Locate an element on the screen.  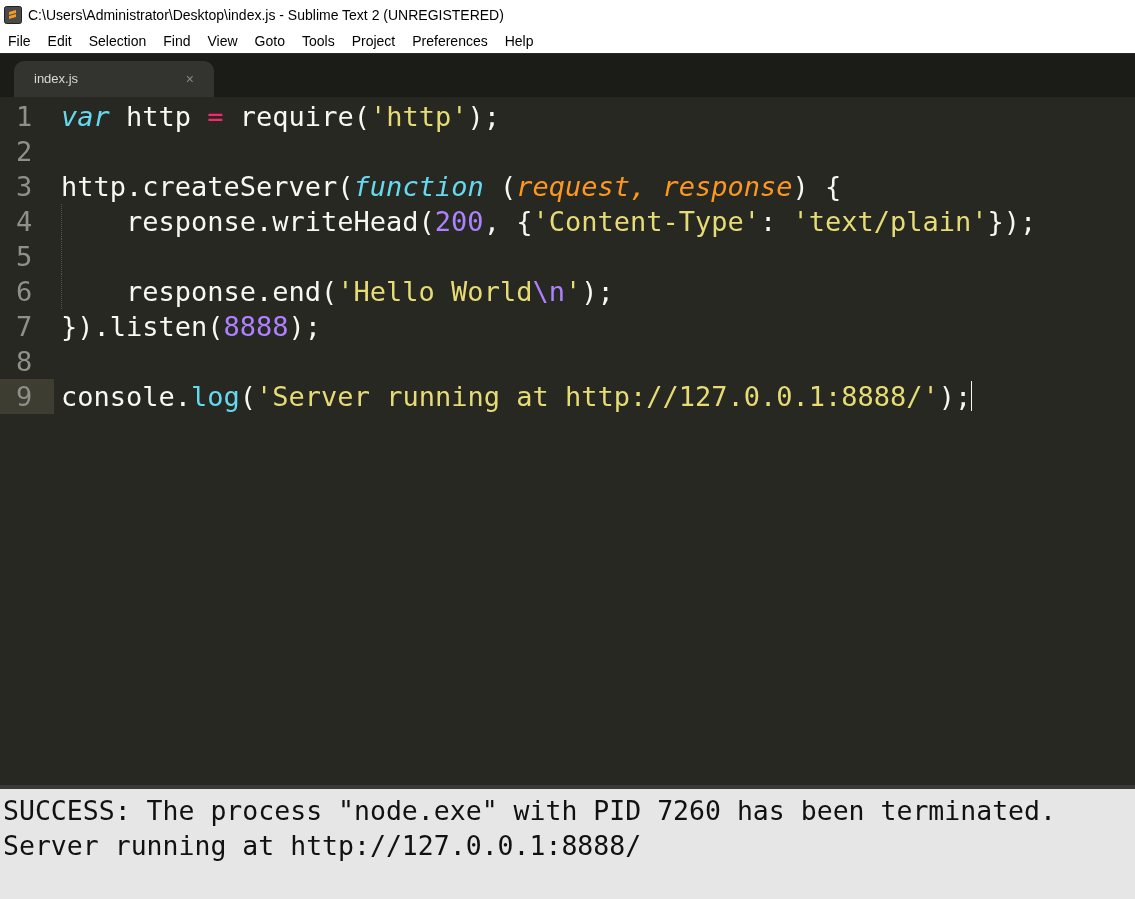
menu-item: Edit is located at coordinates (59, 41).